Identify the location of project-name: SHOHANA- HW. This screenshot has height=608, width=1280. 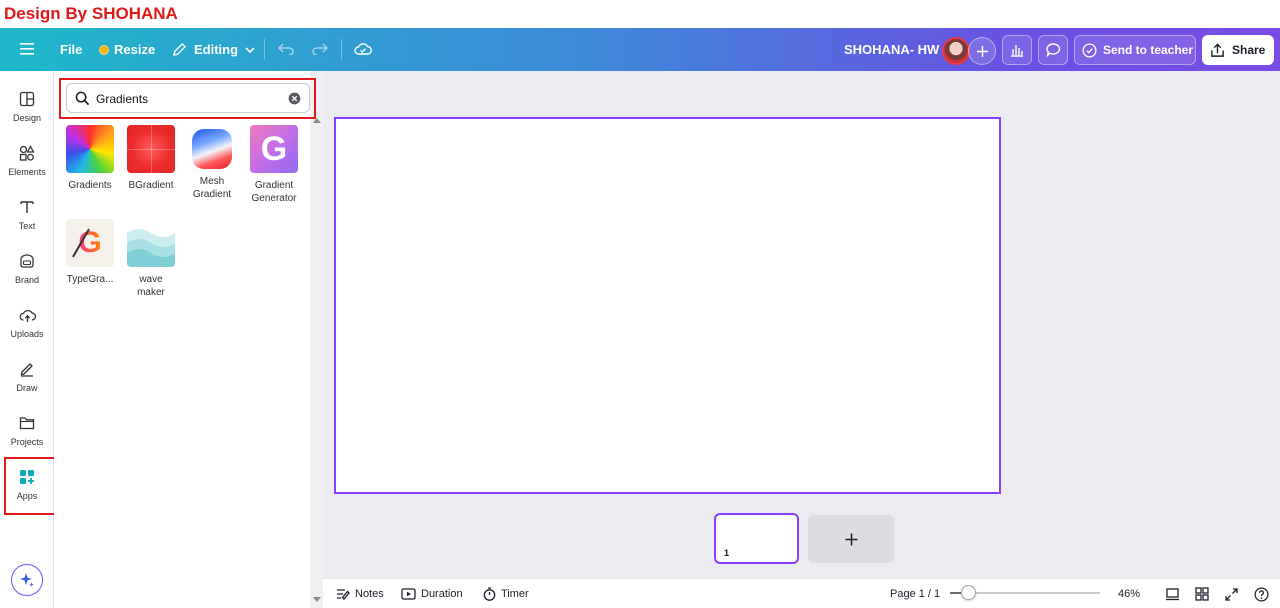
(892, 49).